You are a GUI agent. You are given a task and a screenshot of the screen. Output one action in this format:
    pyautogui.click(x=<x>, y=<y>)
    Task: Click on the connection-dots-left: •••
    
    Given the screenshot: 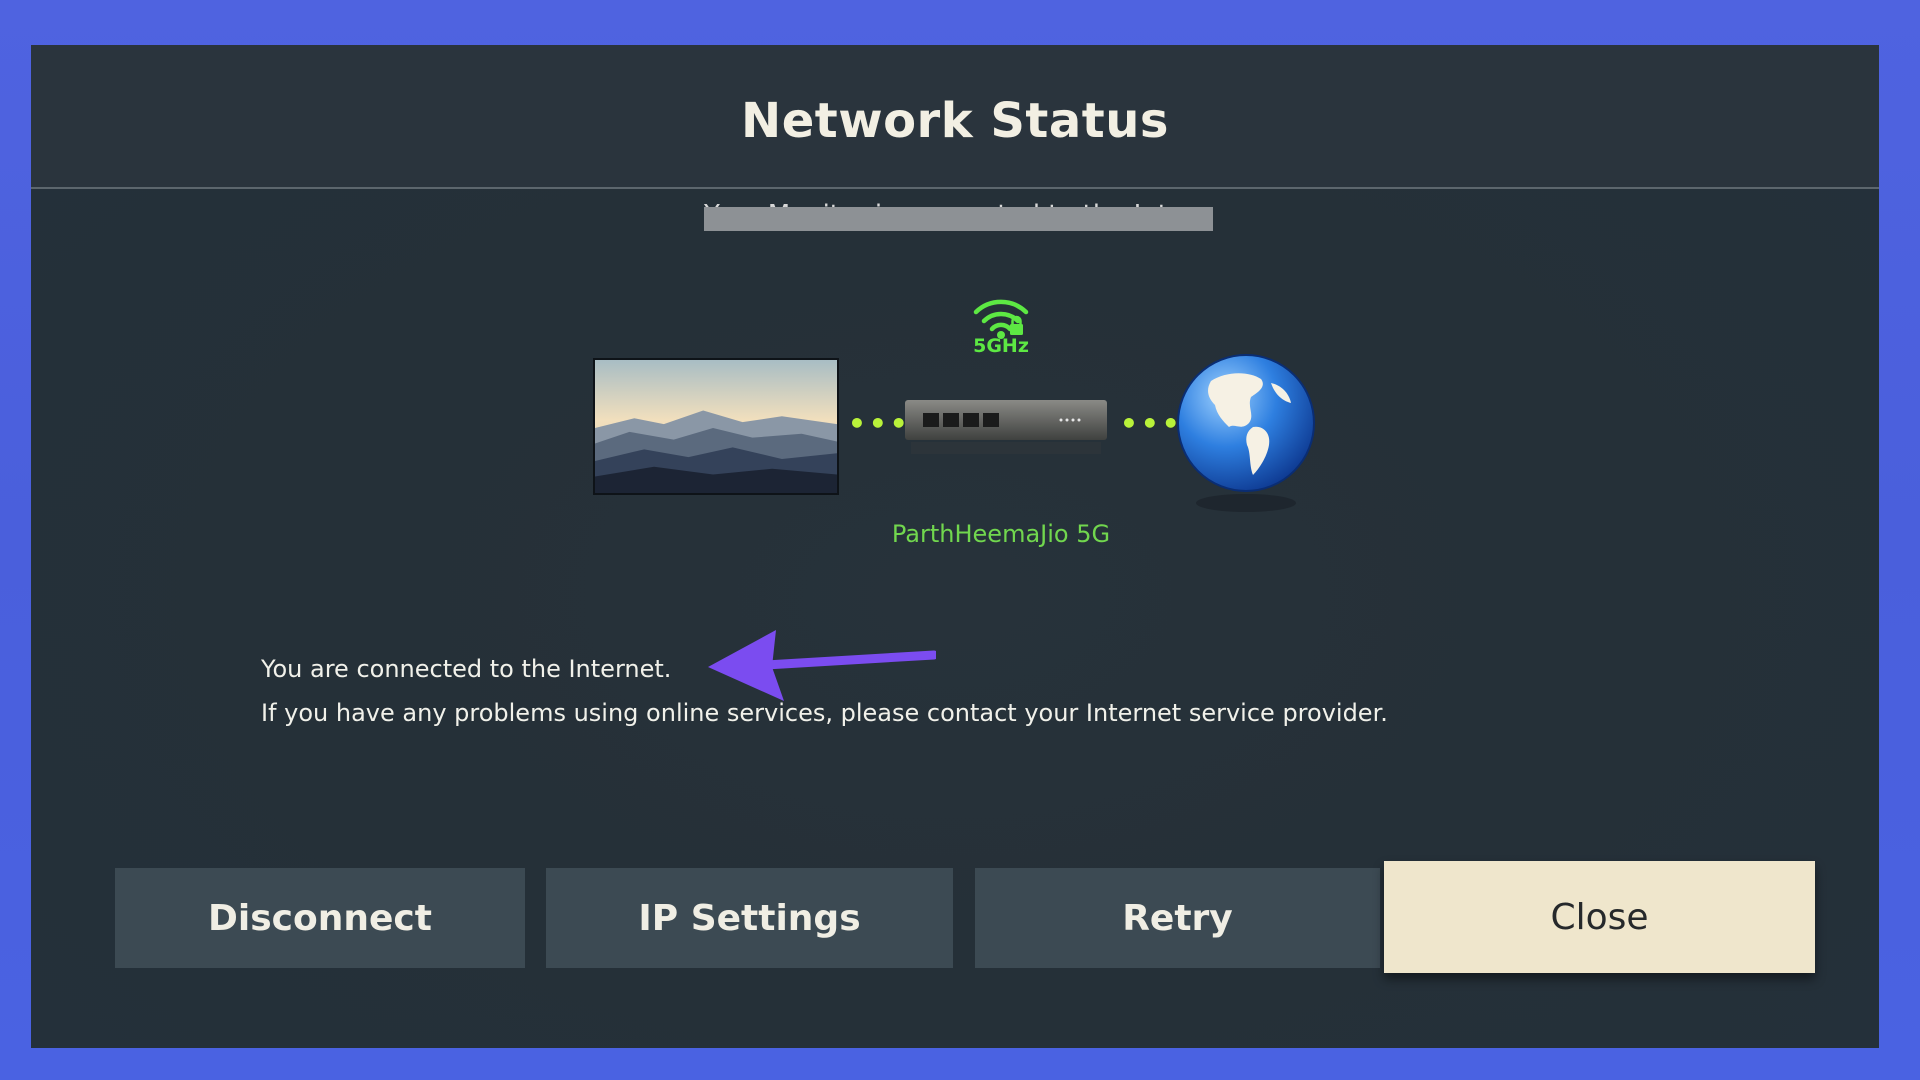 What is the action you would take?
    pyautogui.click(x=879, y=423)
    